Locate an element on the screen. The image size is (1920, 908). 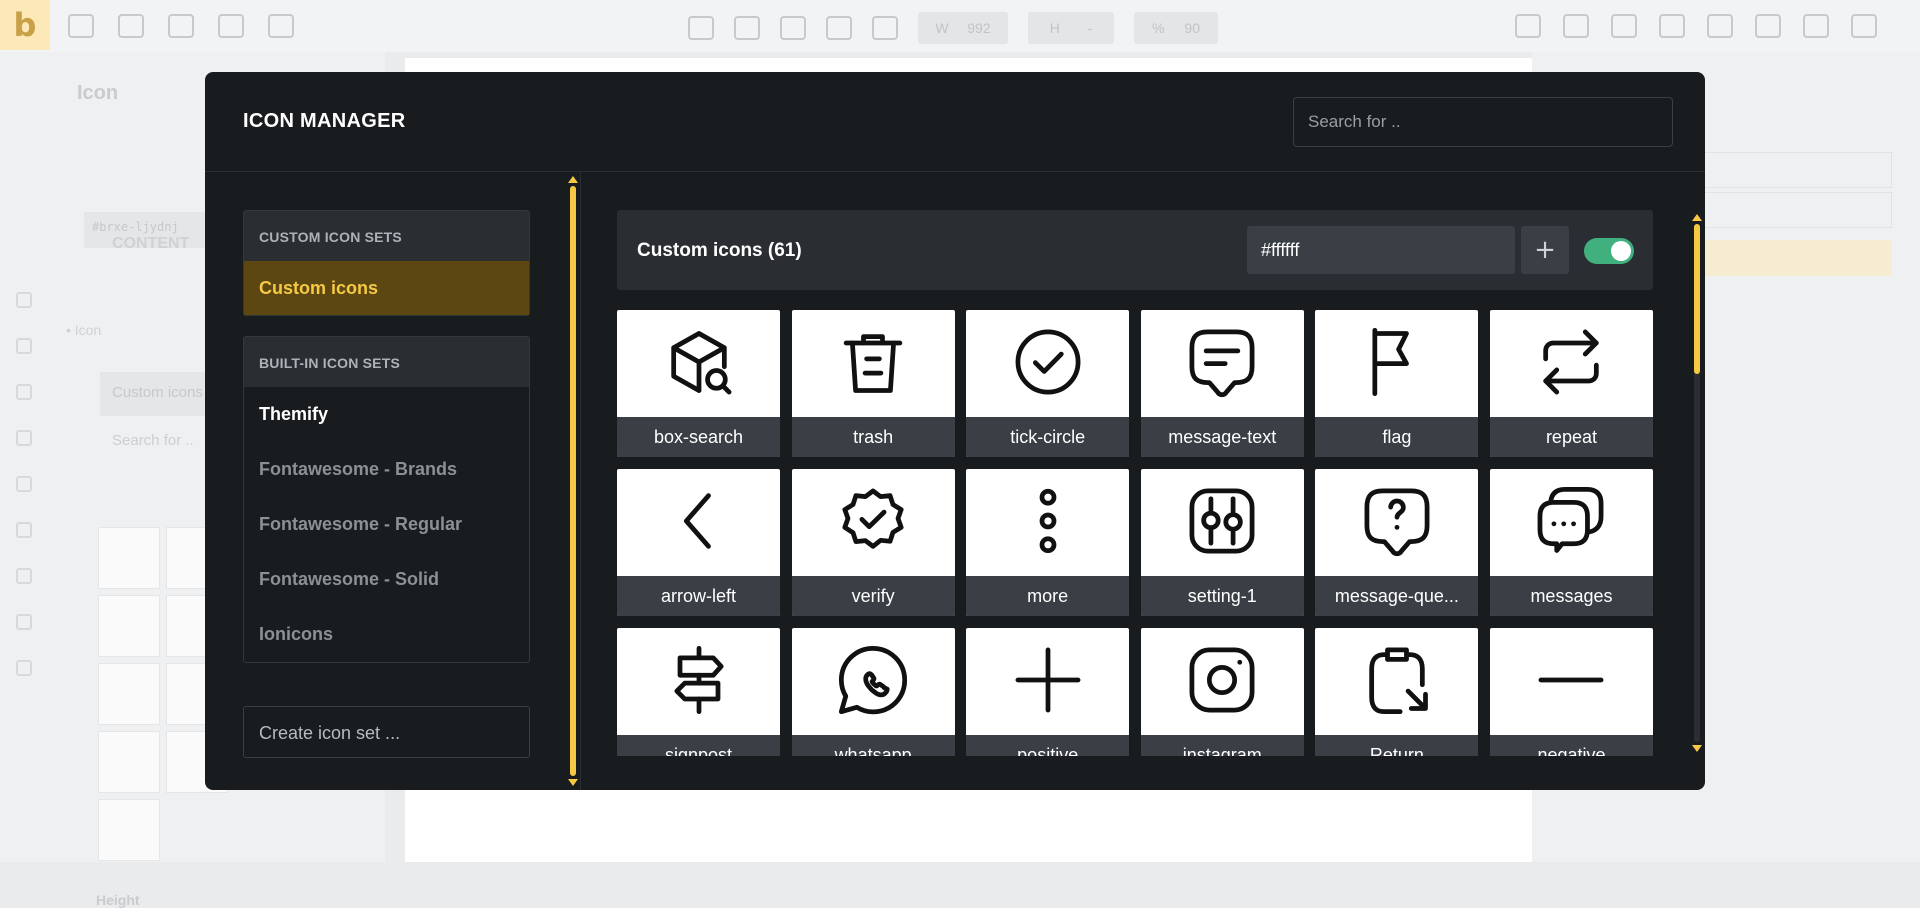
sidebar-item-fontawesome-solid: Fontawesome - Solid is located at coordinates (386, 579).